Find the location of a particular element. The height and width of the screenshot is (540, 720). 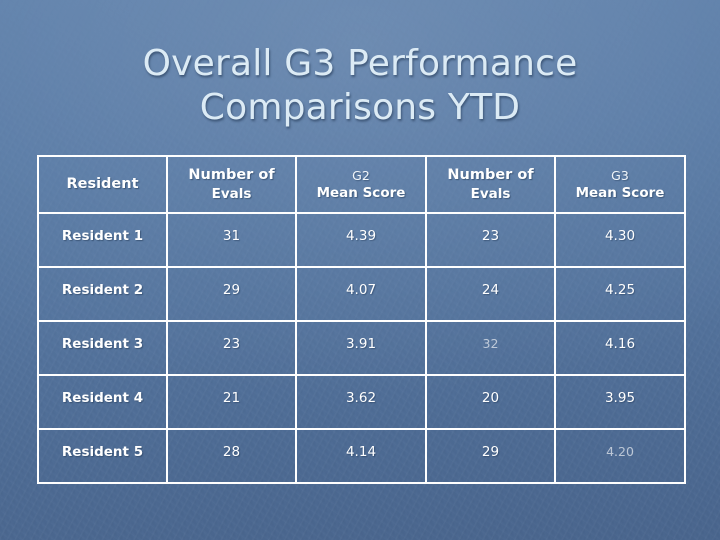

cell-g3-evals: 23 is located at coordinates (490, 240).